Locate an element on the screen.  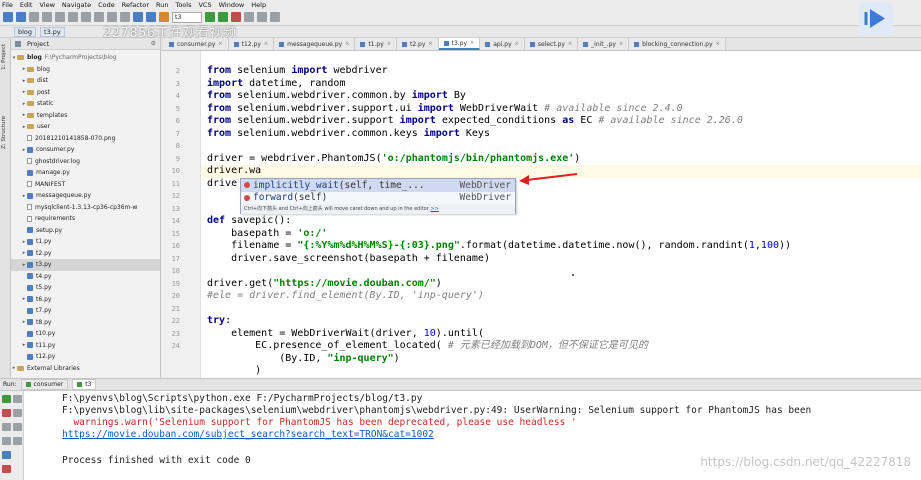
open-icon is located at coordinates (8, 17).